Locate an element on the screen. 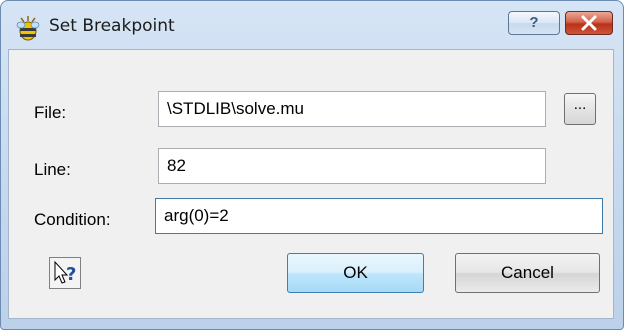 The image size is (628, 334). close-x-icon is located at coordinates (589, 23).